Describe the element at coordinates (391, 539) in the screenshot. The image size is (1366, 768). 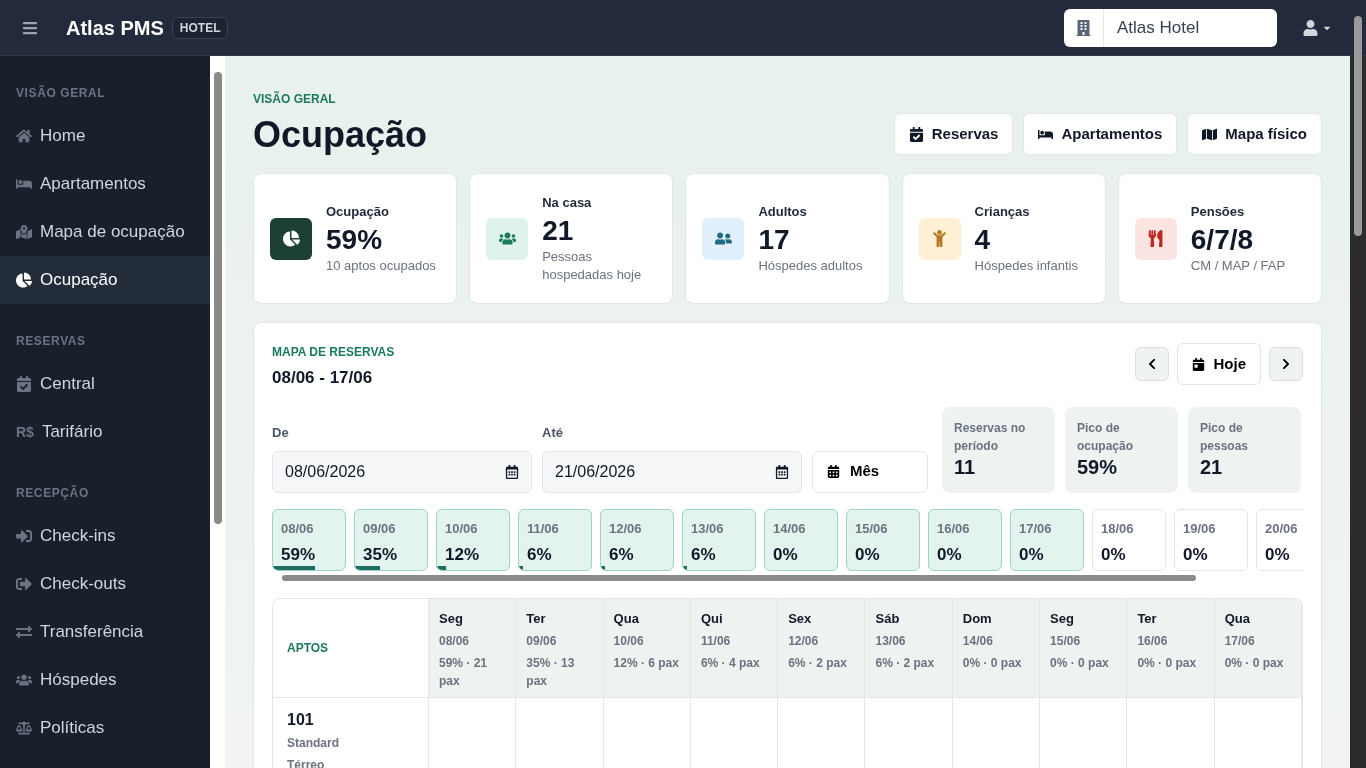
I see `day-chip: 09/06 35%` at that location.